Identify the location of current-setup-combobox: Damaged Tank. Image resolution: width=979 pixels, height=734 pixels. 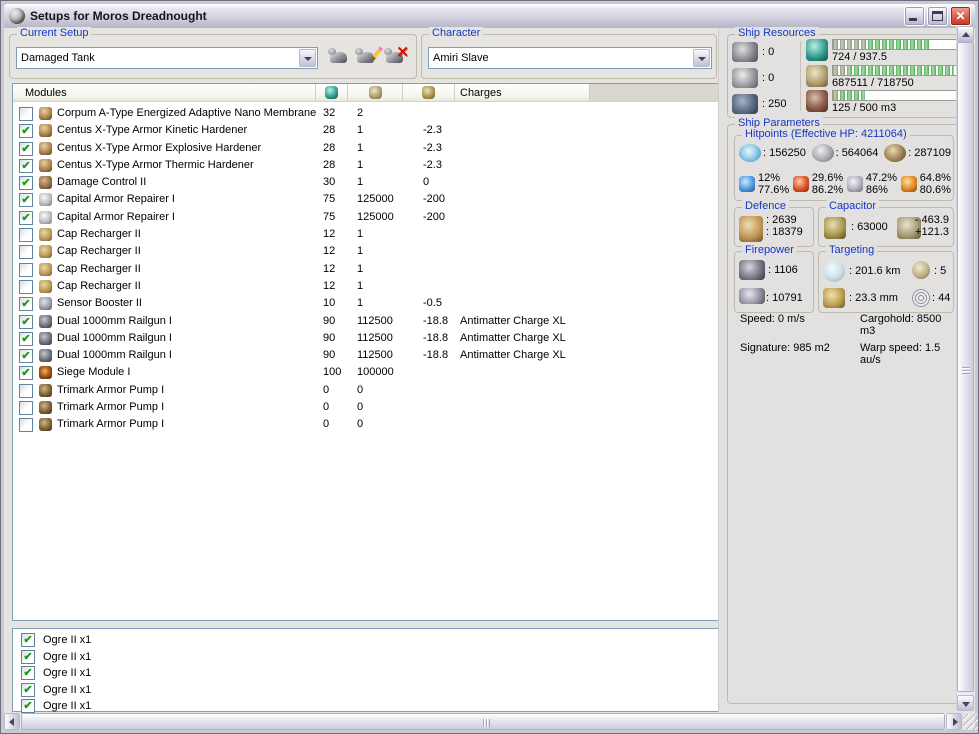
(167, 58).